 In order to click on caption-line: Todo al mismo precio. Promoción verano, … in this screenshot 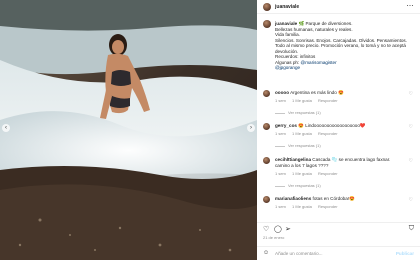, I will do `click(340, 45)`.